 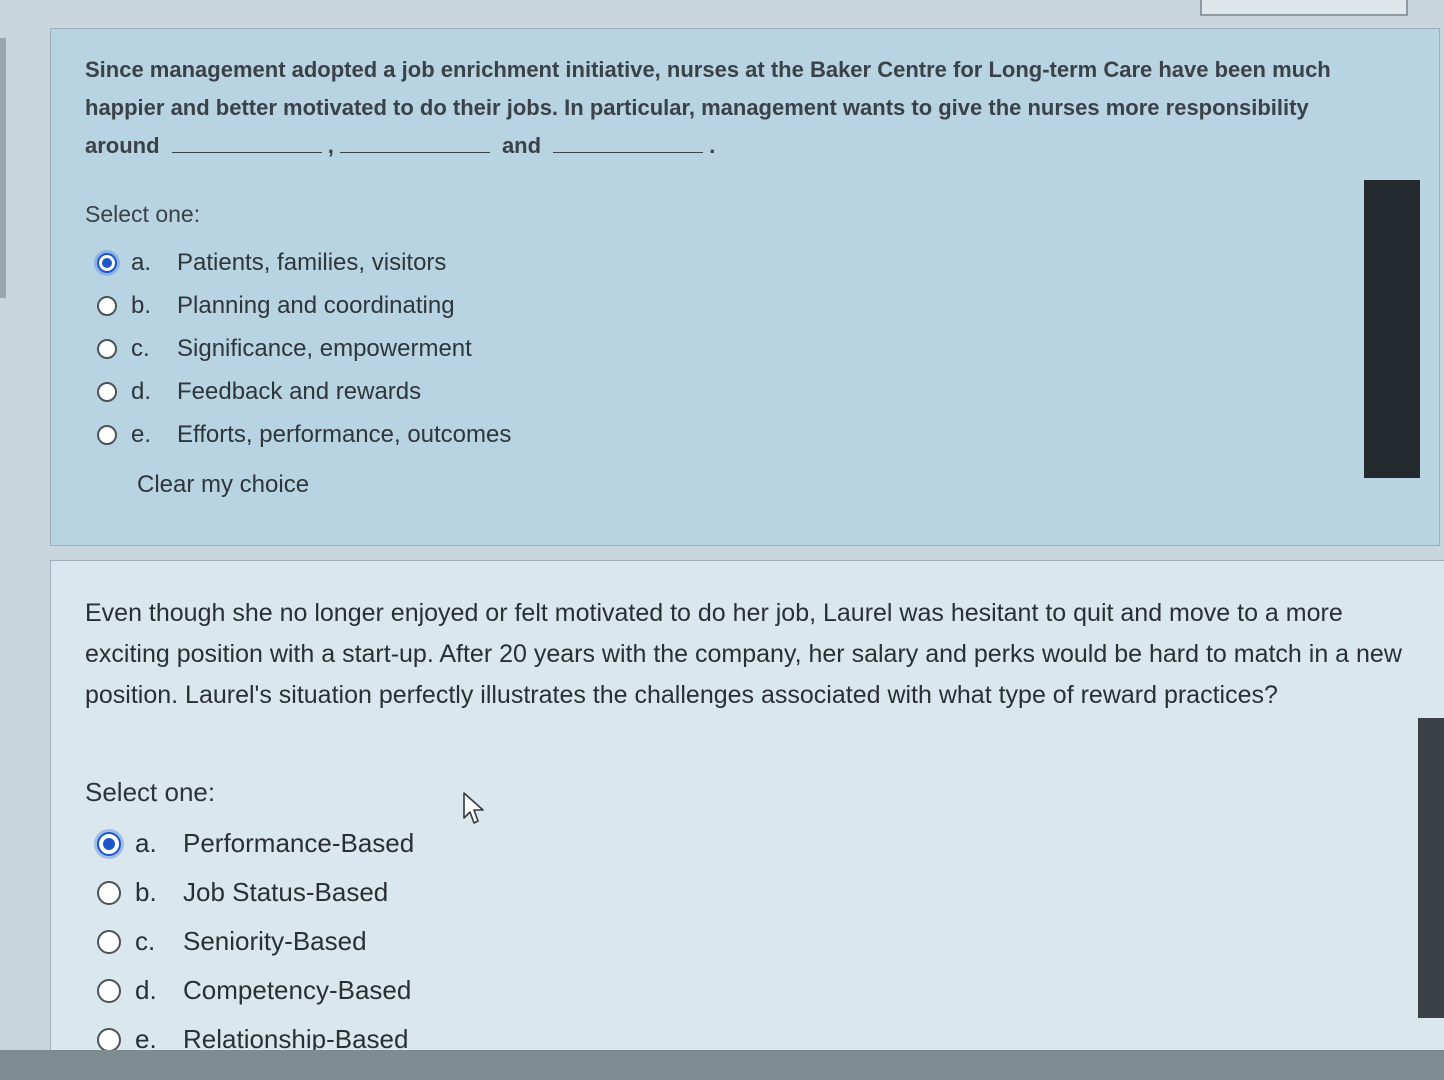 I want to click on q2-option-label: Competency-Based, so click(x=297, y=990).